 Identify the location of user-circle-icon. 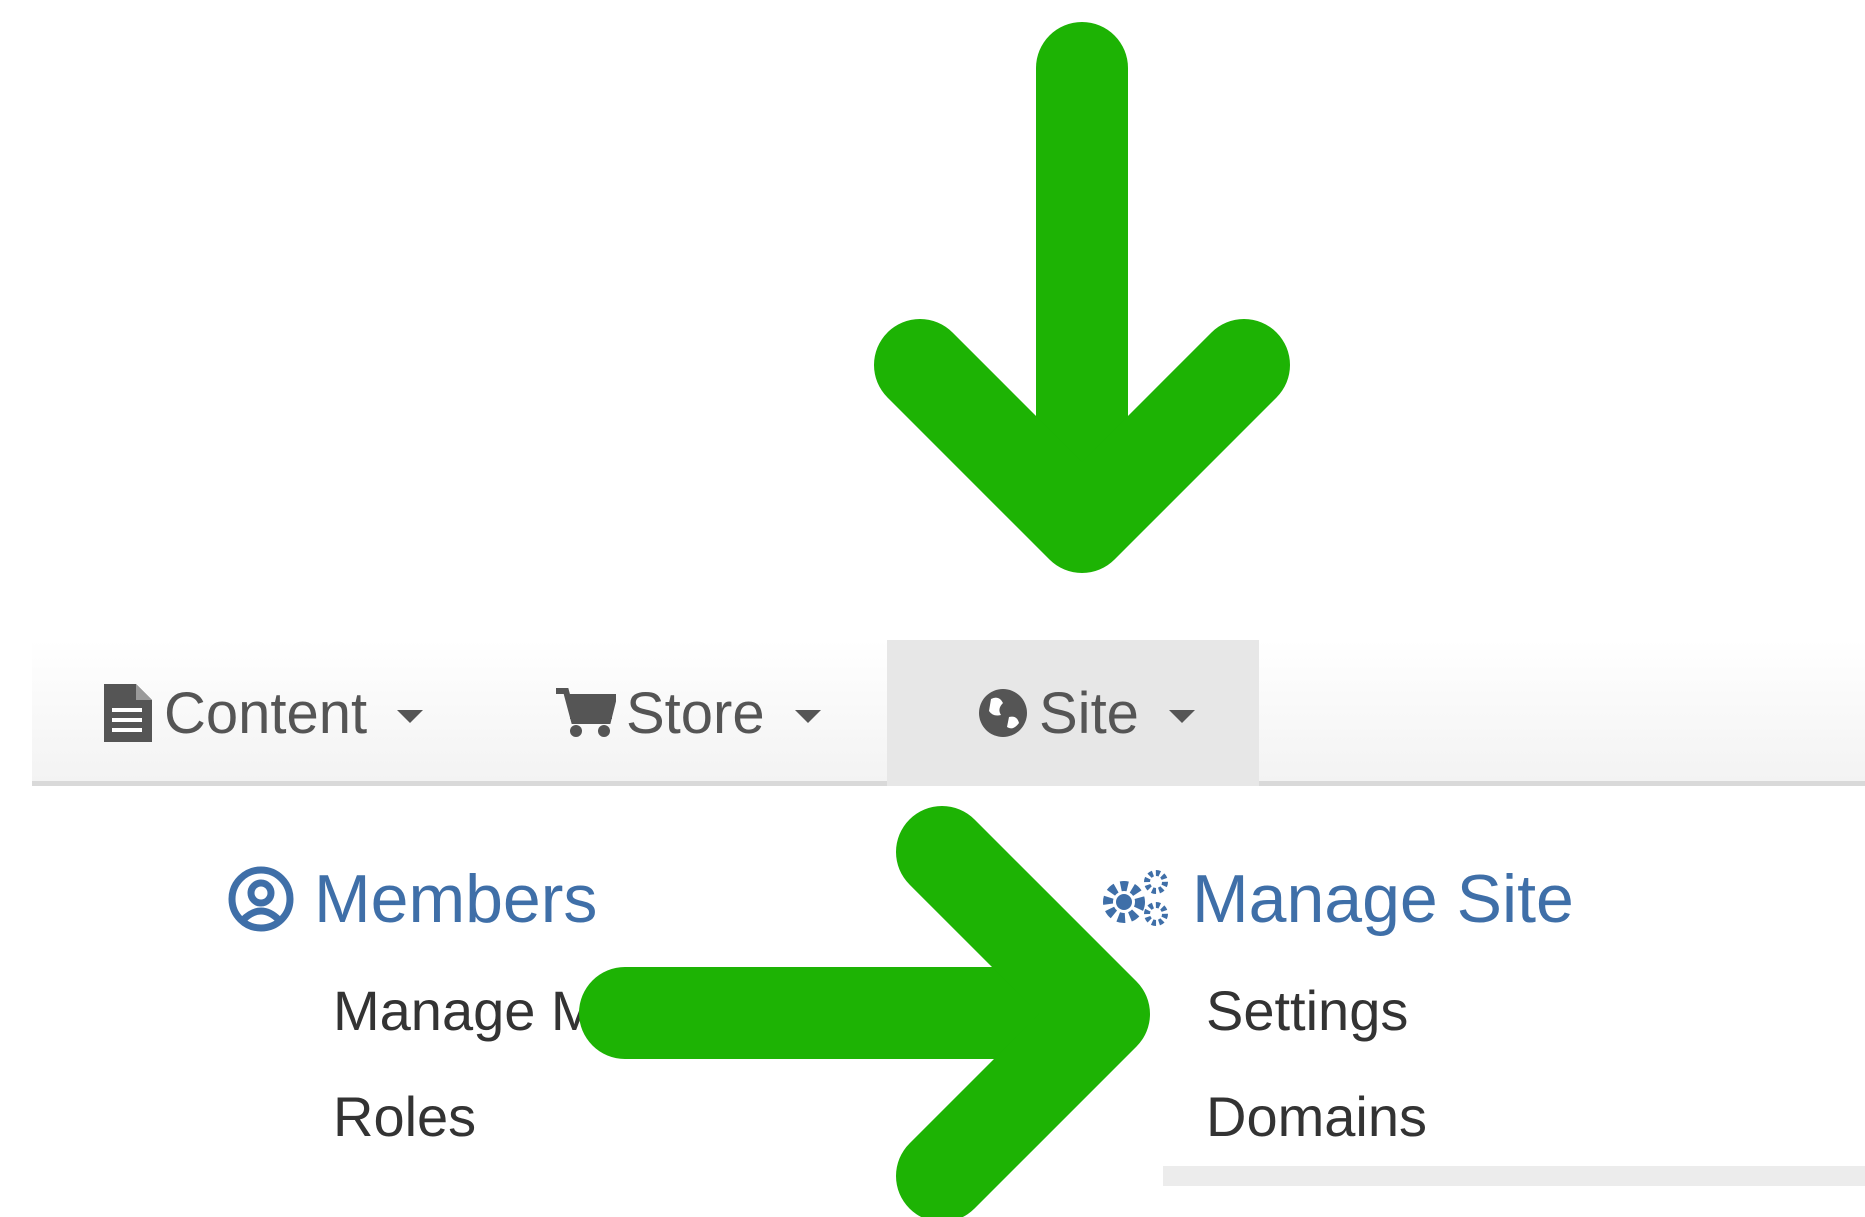
(261, 899).